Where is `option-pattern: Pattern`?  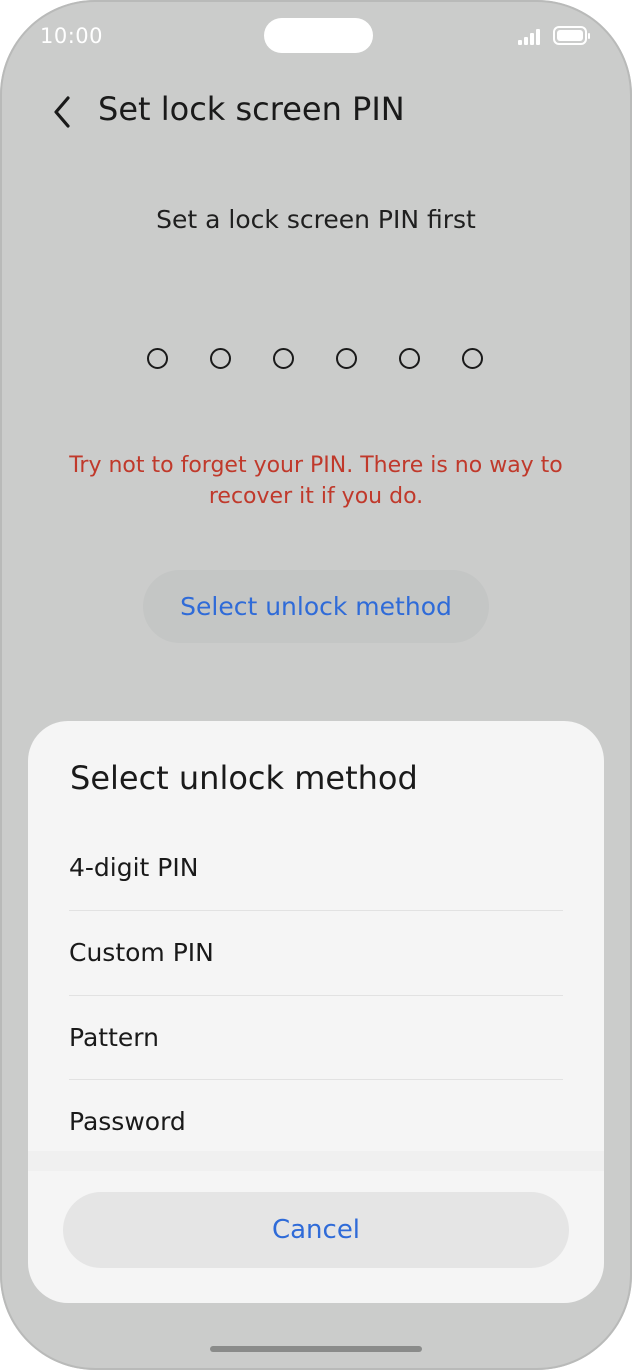
option-pattern: Pattern is located at coordinates (316, 1038).